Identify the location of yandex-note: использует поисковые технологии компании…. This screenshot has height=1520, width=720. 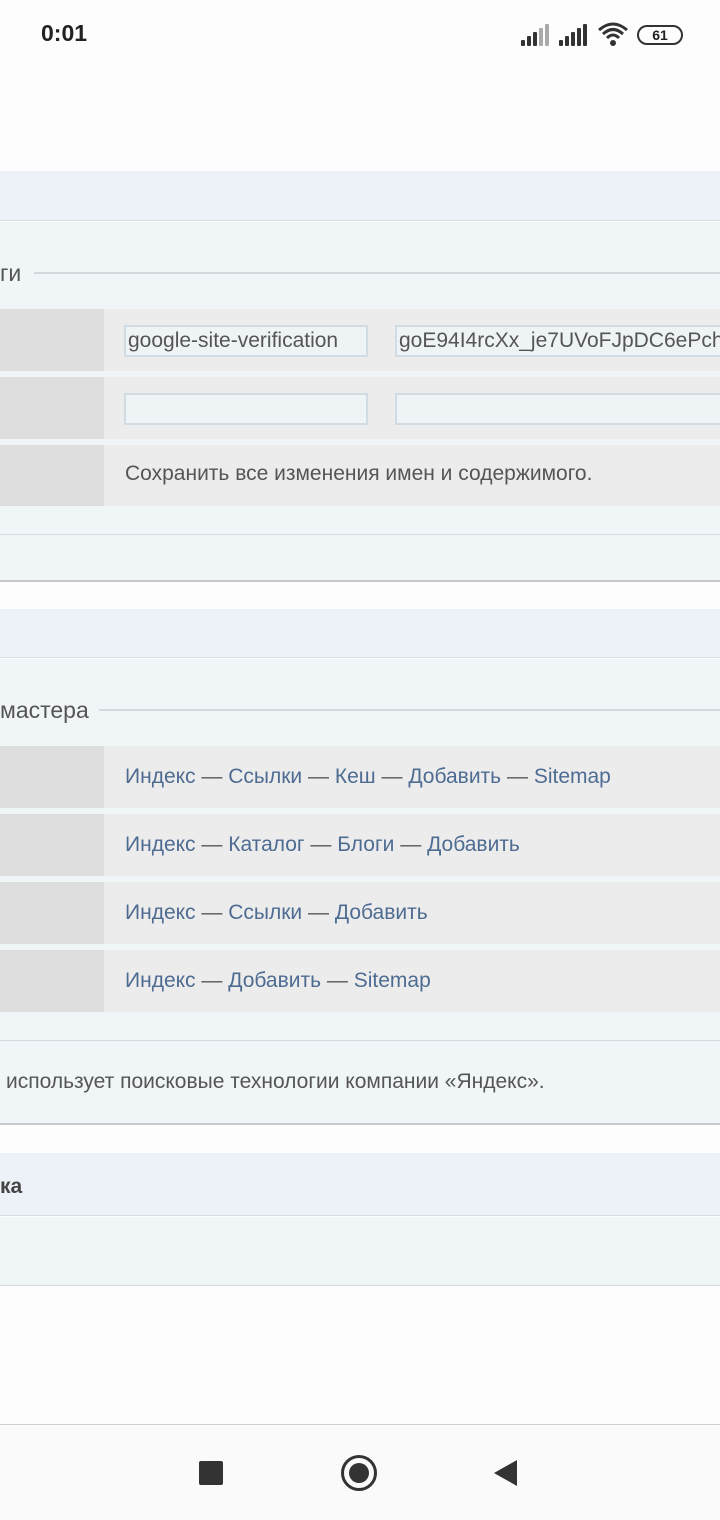
(275, 1081).